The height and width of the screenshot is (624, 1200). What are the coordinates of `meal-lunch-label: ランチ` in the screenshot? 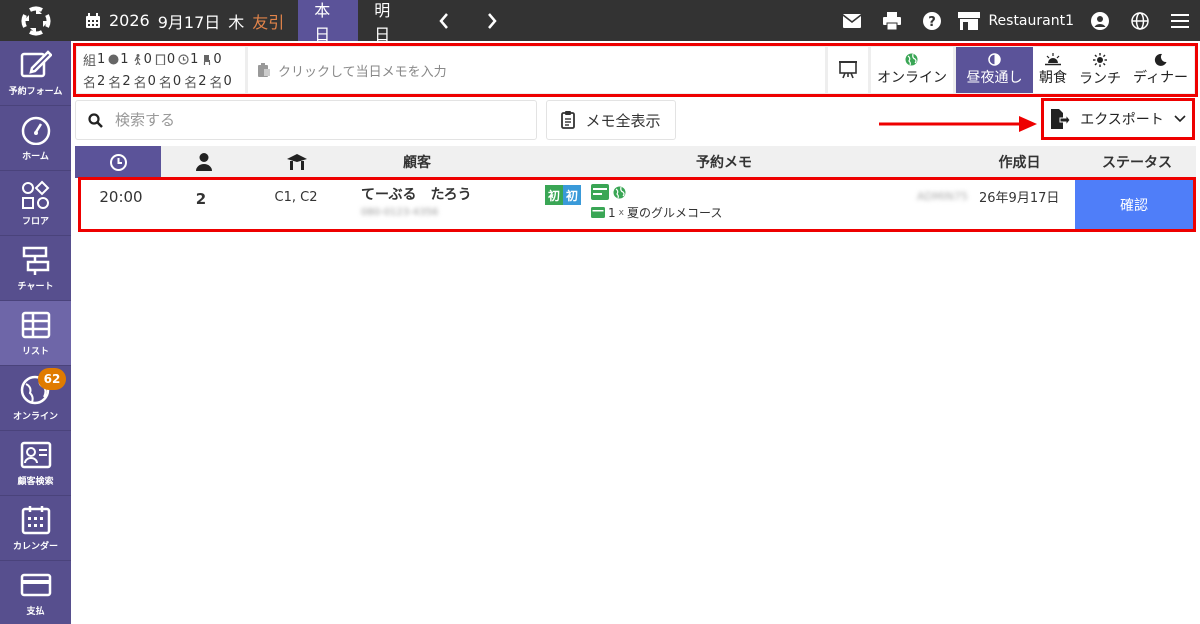 It's located at (1099, 78).